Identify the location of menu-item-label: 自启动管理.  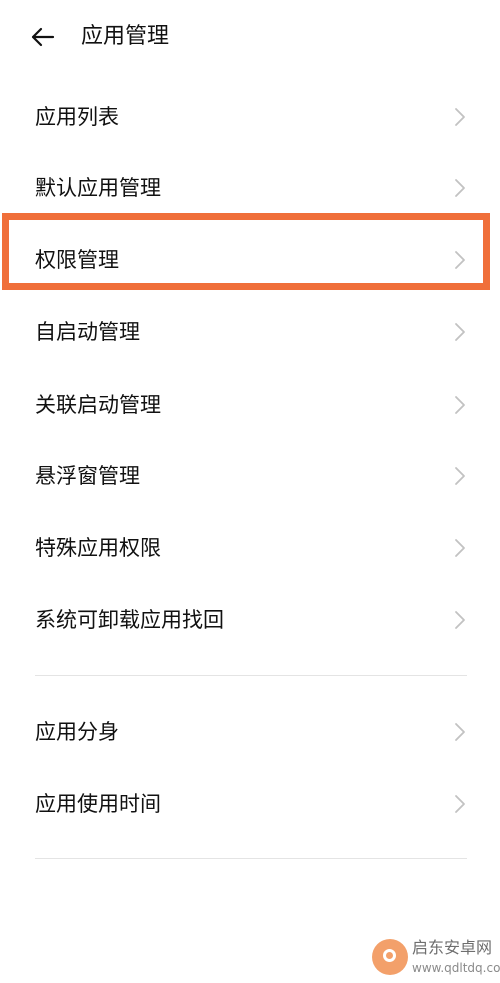
(87, 332).